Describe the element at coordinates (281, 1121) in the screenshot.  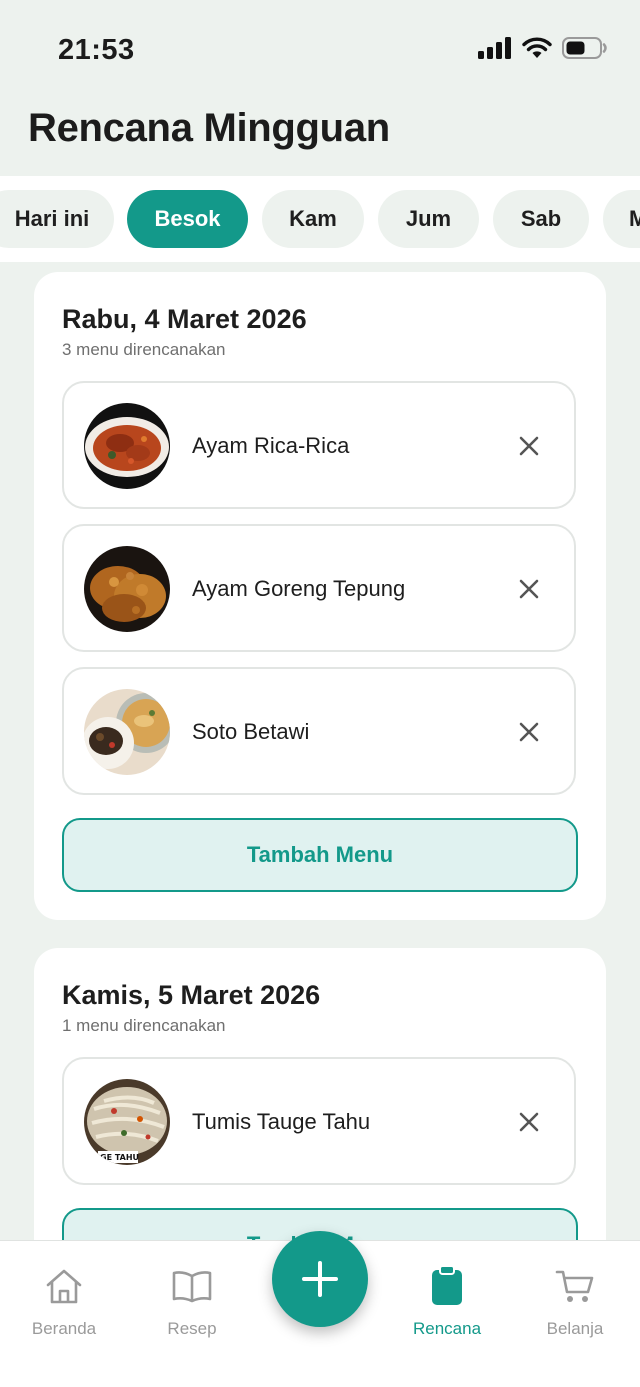
I see `meal-name: Tumis Tauge Tahu` at that location.